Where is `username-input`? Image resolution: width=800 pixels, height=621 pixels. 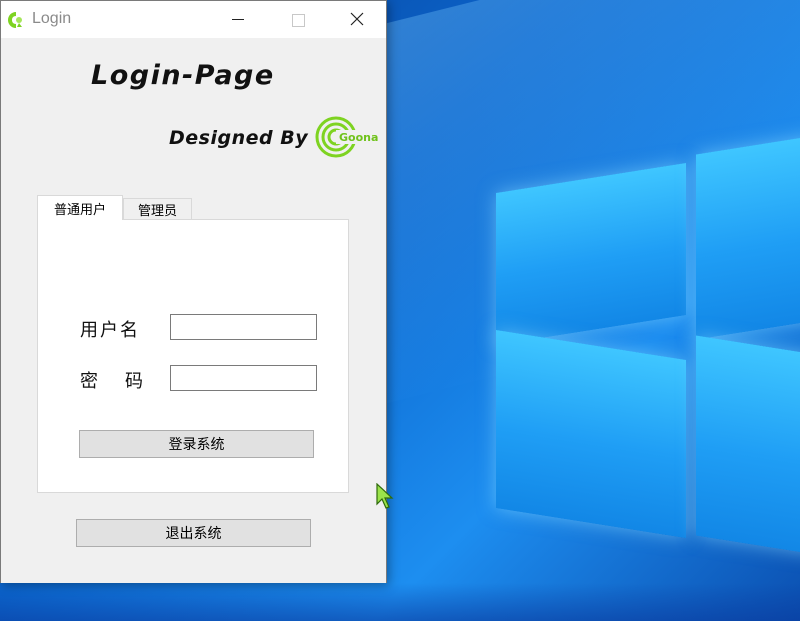
username-input is located at coordinates (243, 327).